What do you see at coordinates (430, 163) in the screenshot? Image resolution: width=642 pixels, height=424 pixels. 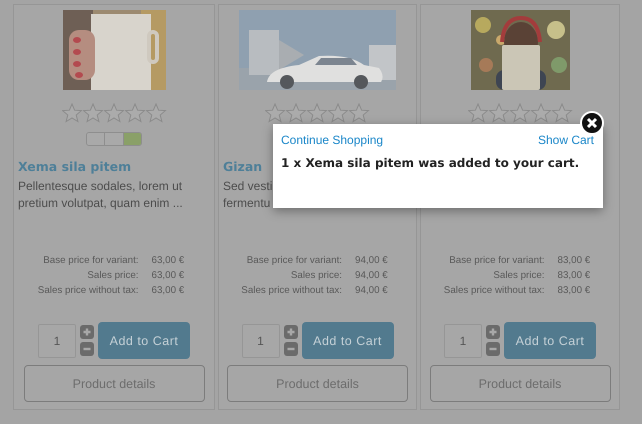 I see `cart-message: 1 x Xema sila pitem was added to your cart.` at bounding box center [430, 163].